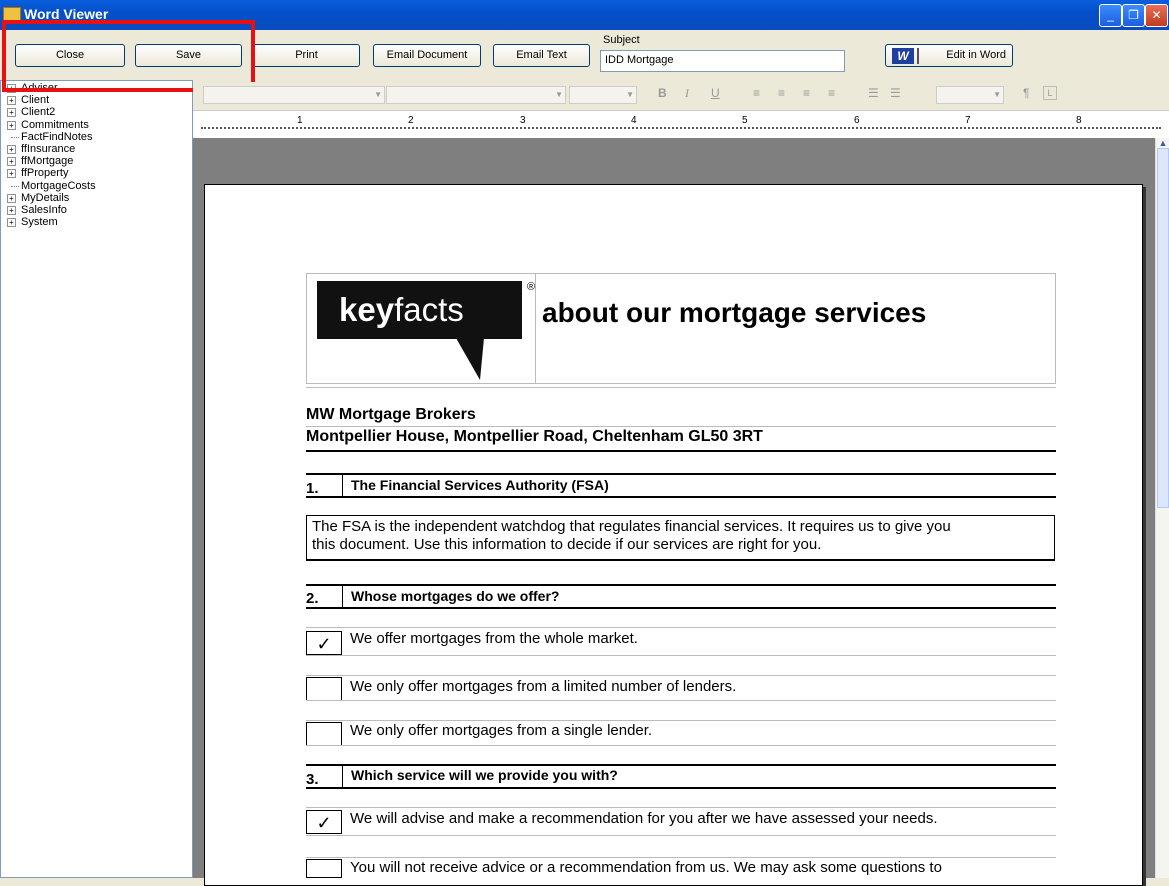 The width and height of the screenshot is (1169, 886). Describe the element at coordinates (806, 93) in the screenshot. I see `align-right-icon: ≡` at that location.